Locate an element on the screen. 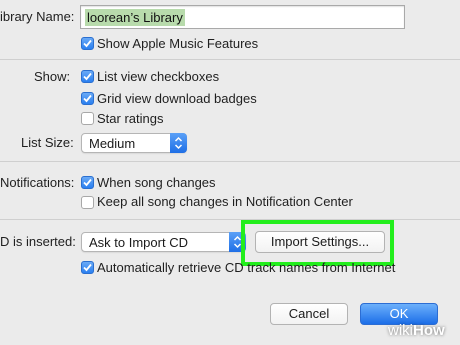 The width and height of the screenshot is (460, 345). list-size-label: List Size: is located at coordinates (47, 142).